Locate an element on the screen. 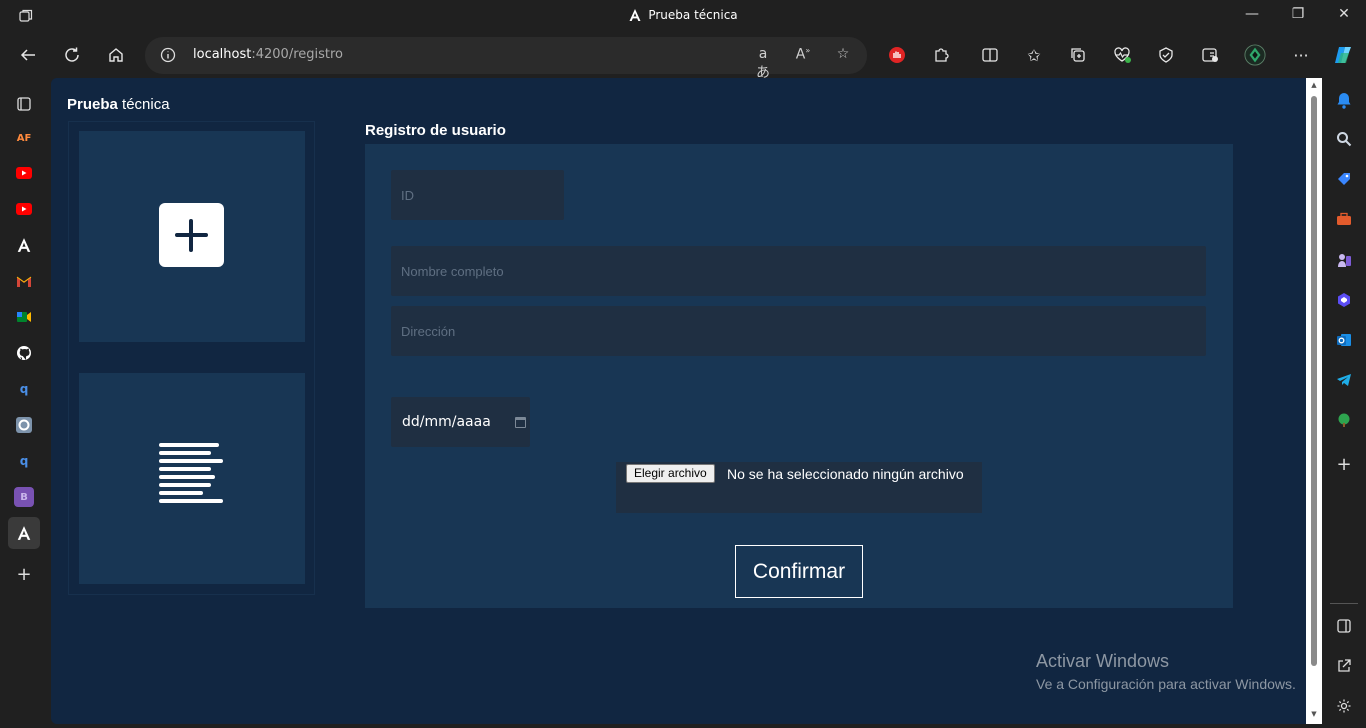 This screenshot has width=1366, height=728. full-name-input is located at coordinates (798, 271).